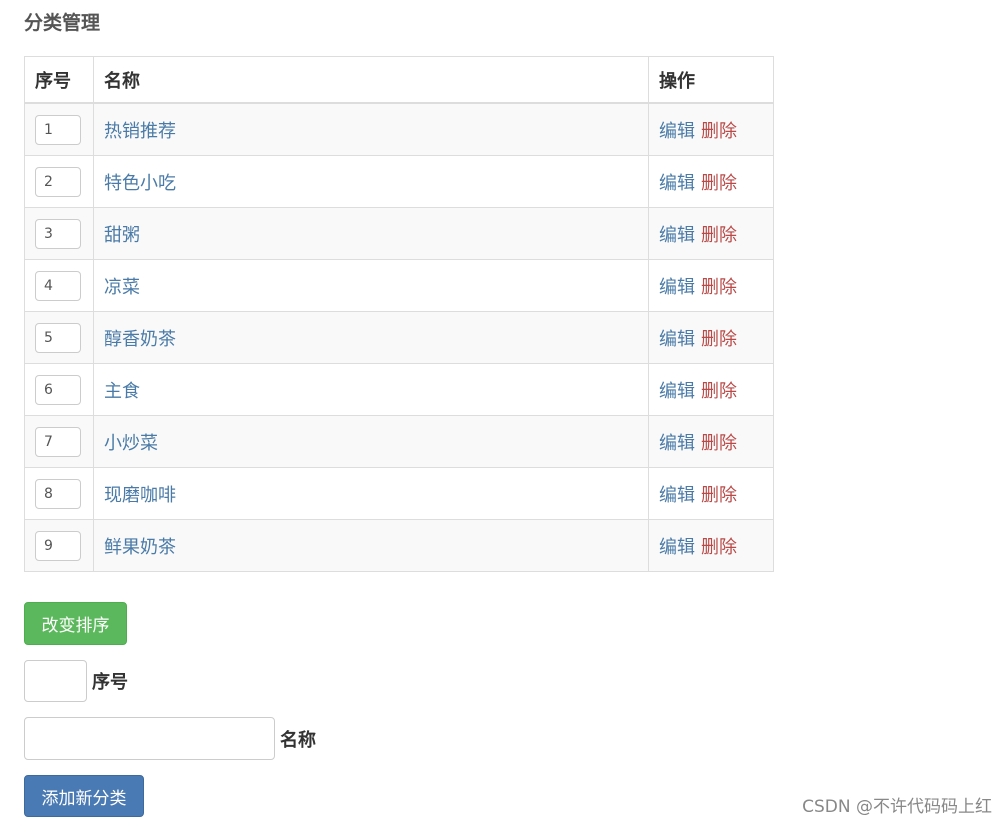 This screenshot has height=823, width=1008. I want to click on table-row: 鲜果奶茶 编辑删除, so click(399, 545).